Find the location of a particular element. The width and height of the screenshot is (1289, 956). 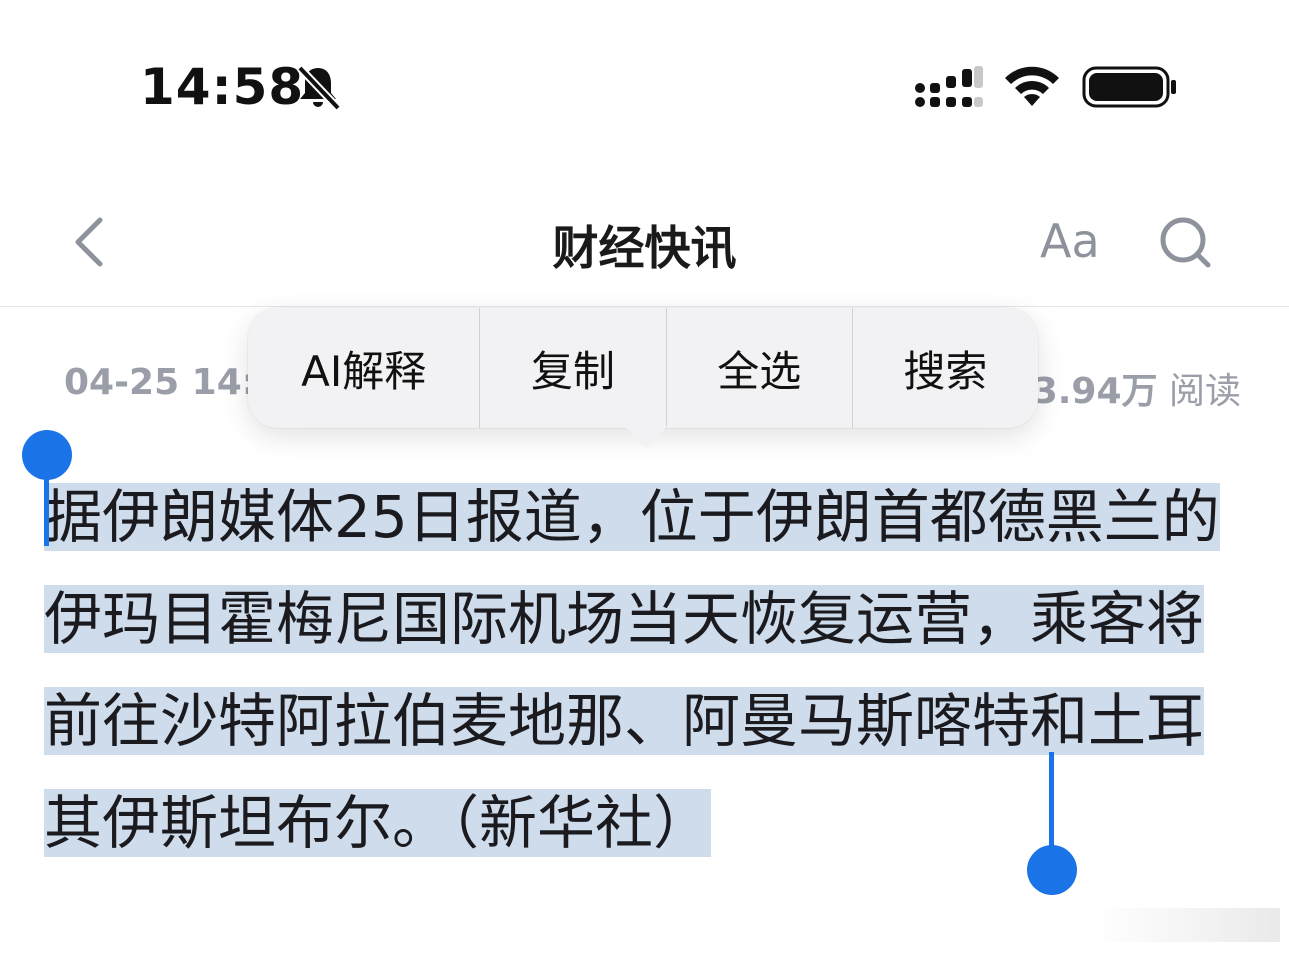

select-all-button: 全选 is located at coordinates (760, 368).